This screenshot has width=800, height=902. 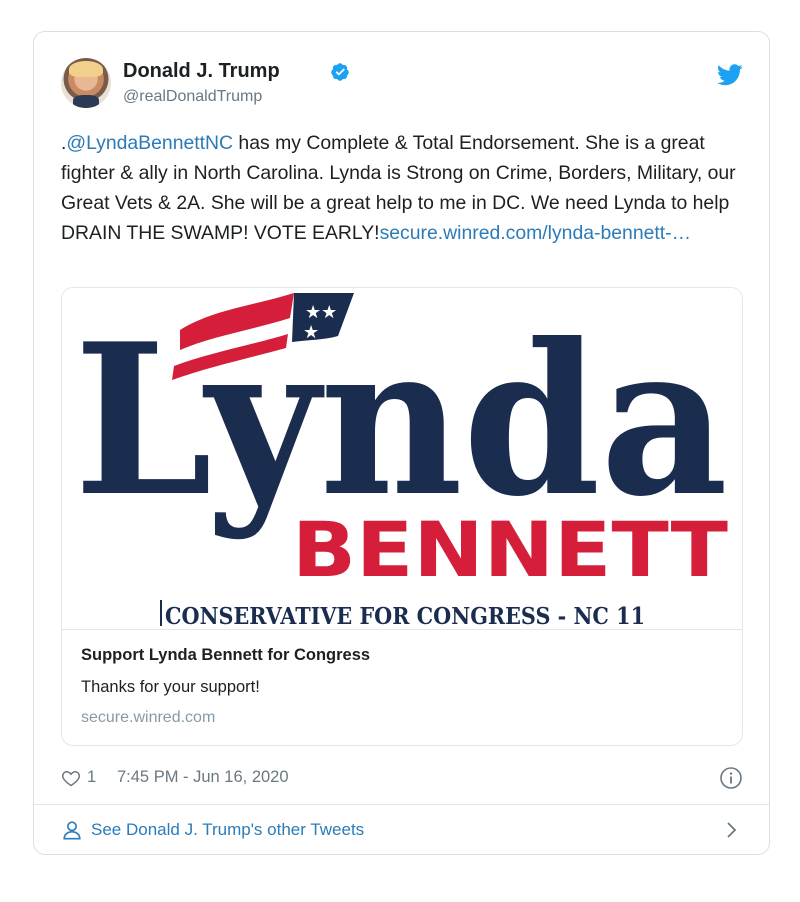 What do you see at coordinates (192, 97) in the screenshot?
I see `author-handle: @realDonaldTrump` at bounding box center [192, 97].